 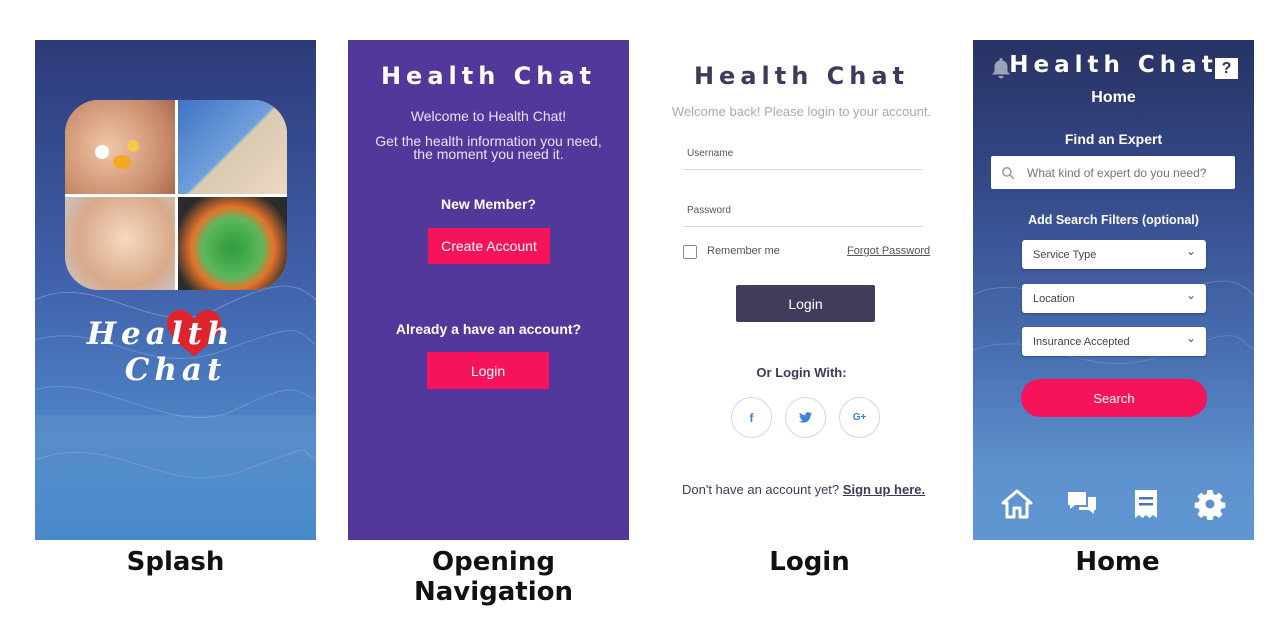 What do you see at coordinates (1117, 562) in the screenshot?
I see `caption-home: Home` at bounding box center [1117, 562].